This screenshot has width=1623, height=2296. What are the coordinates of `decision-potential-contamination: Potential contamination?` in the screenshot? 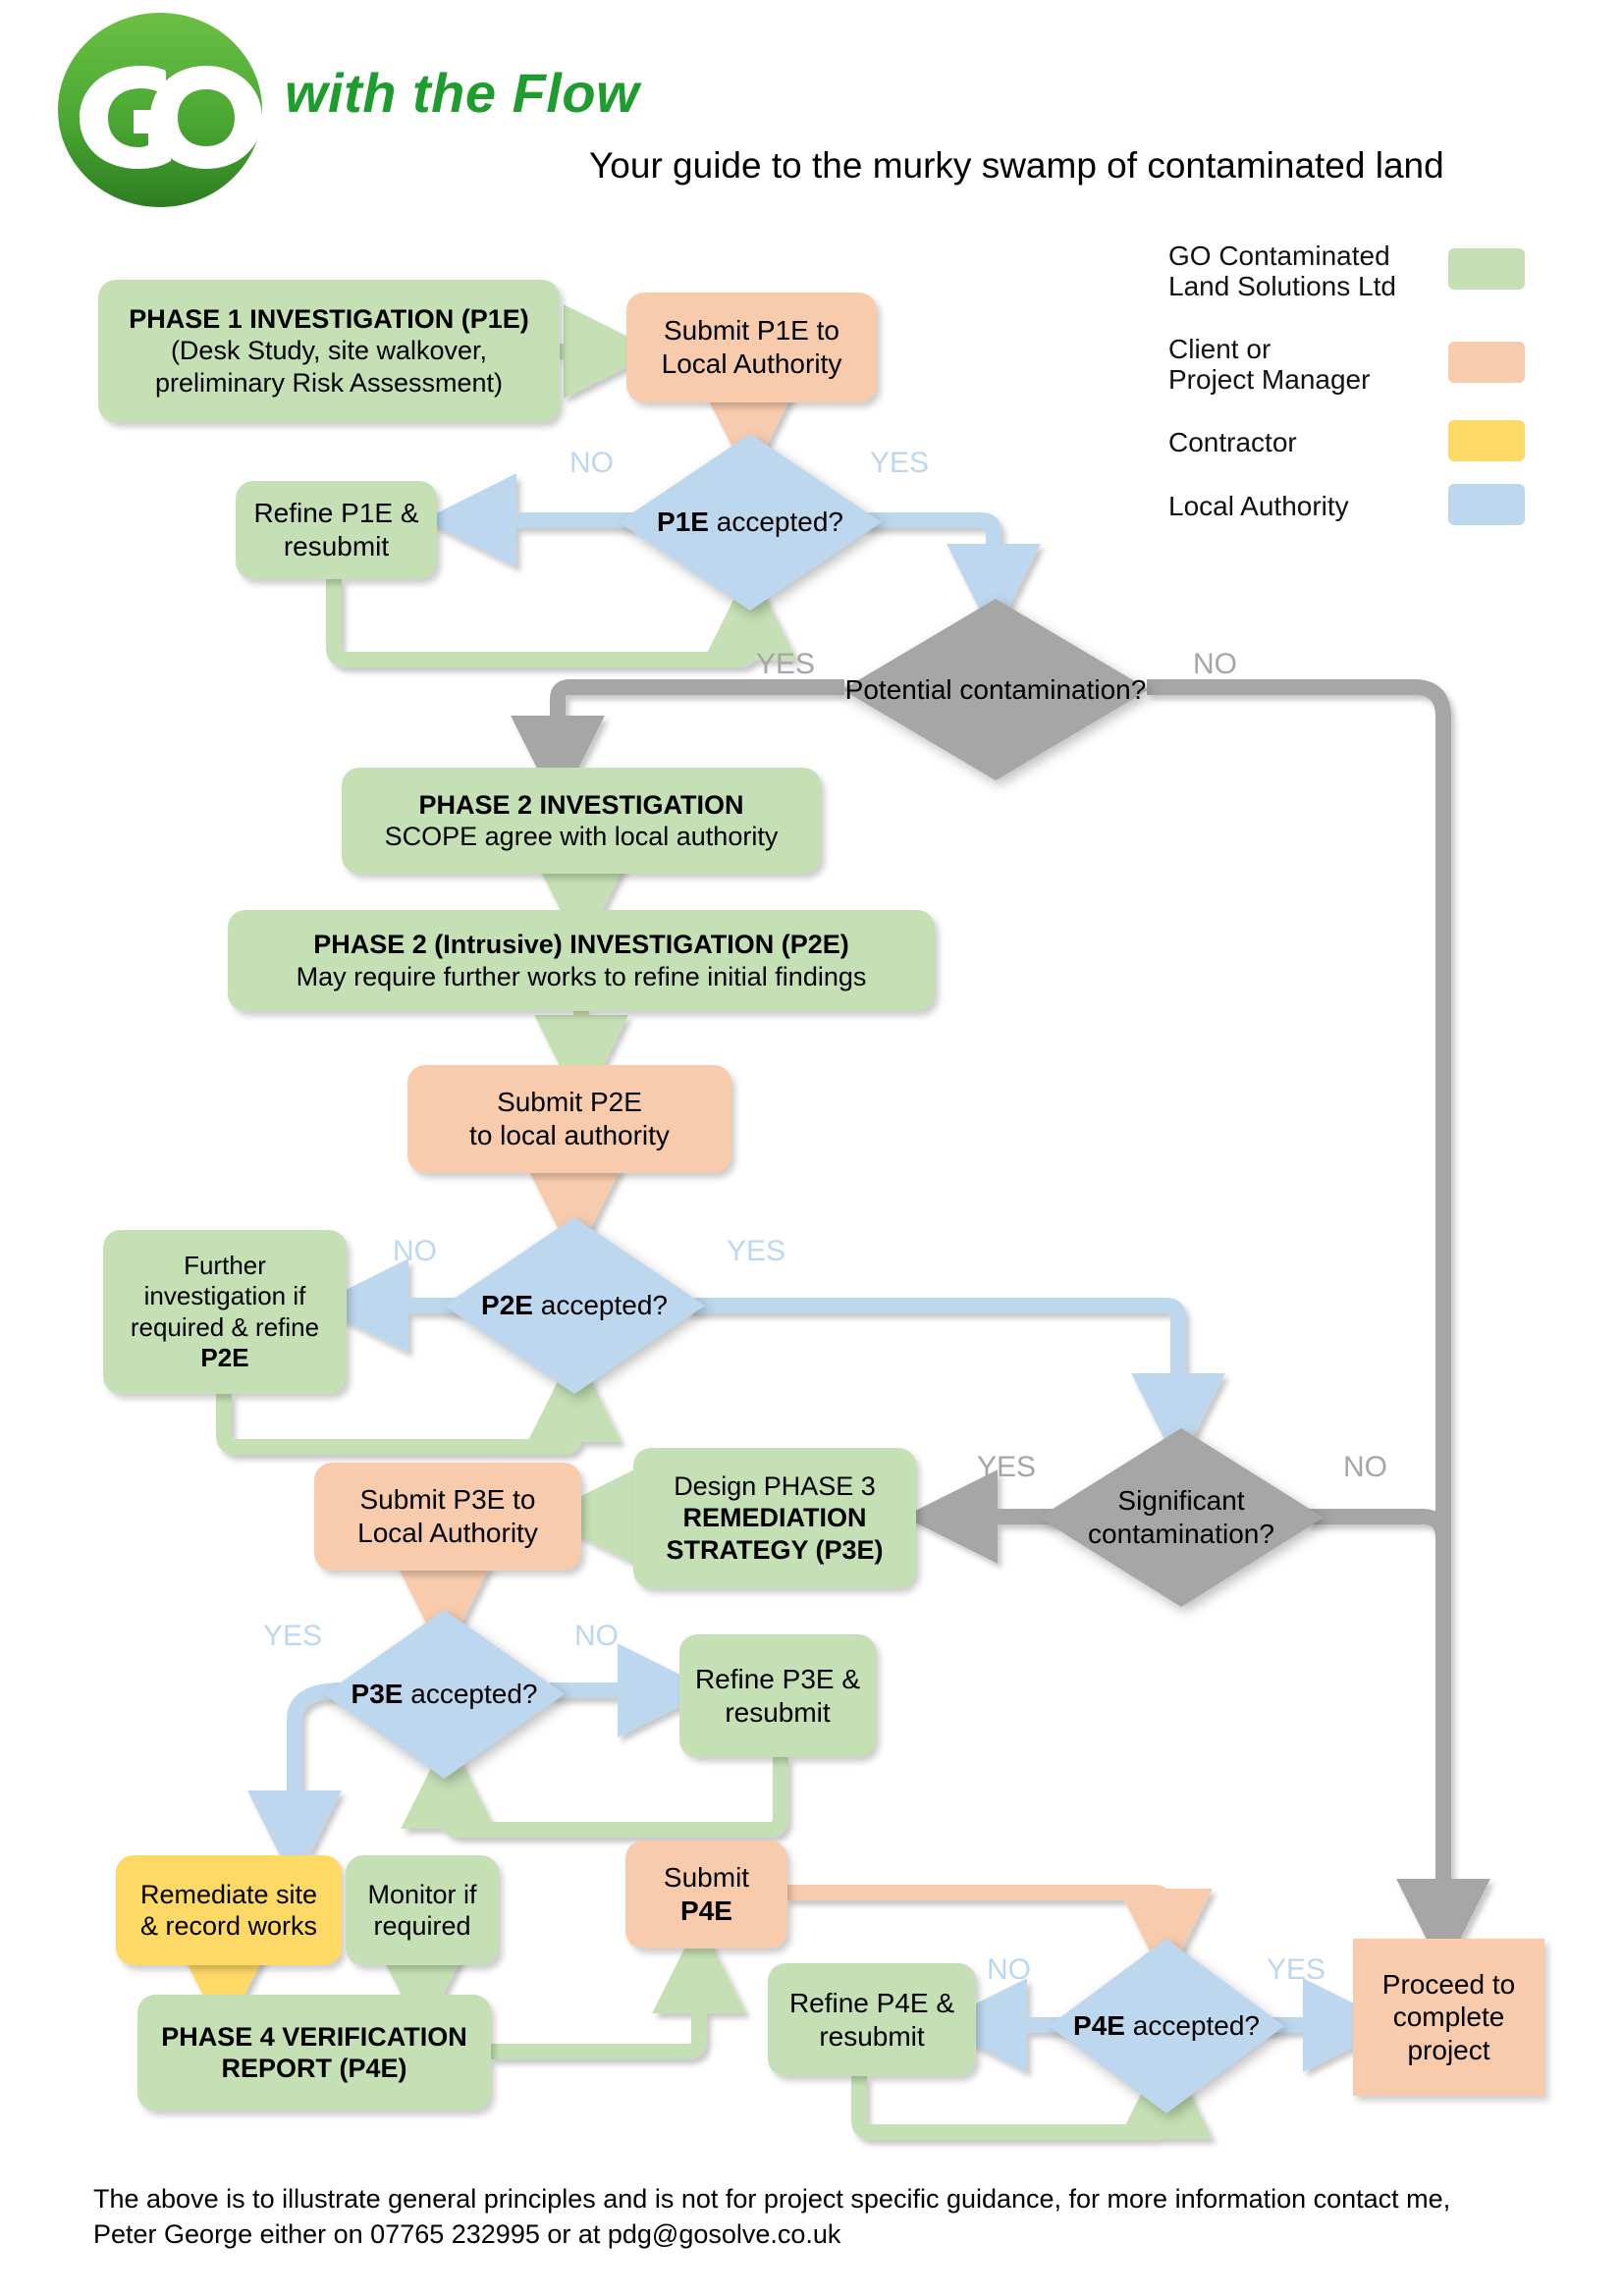 It's located at (995, 689).